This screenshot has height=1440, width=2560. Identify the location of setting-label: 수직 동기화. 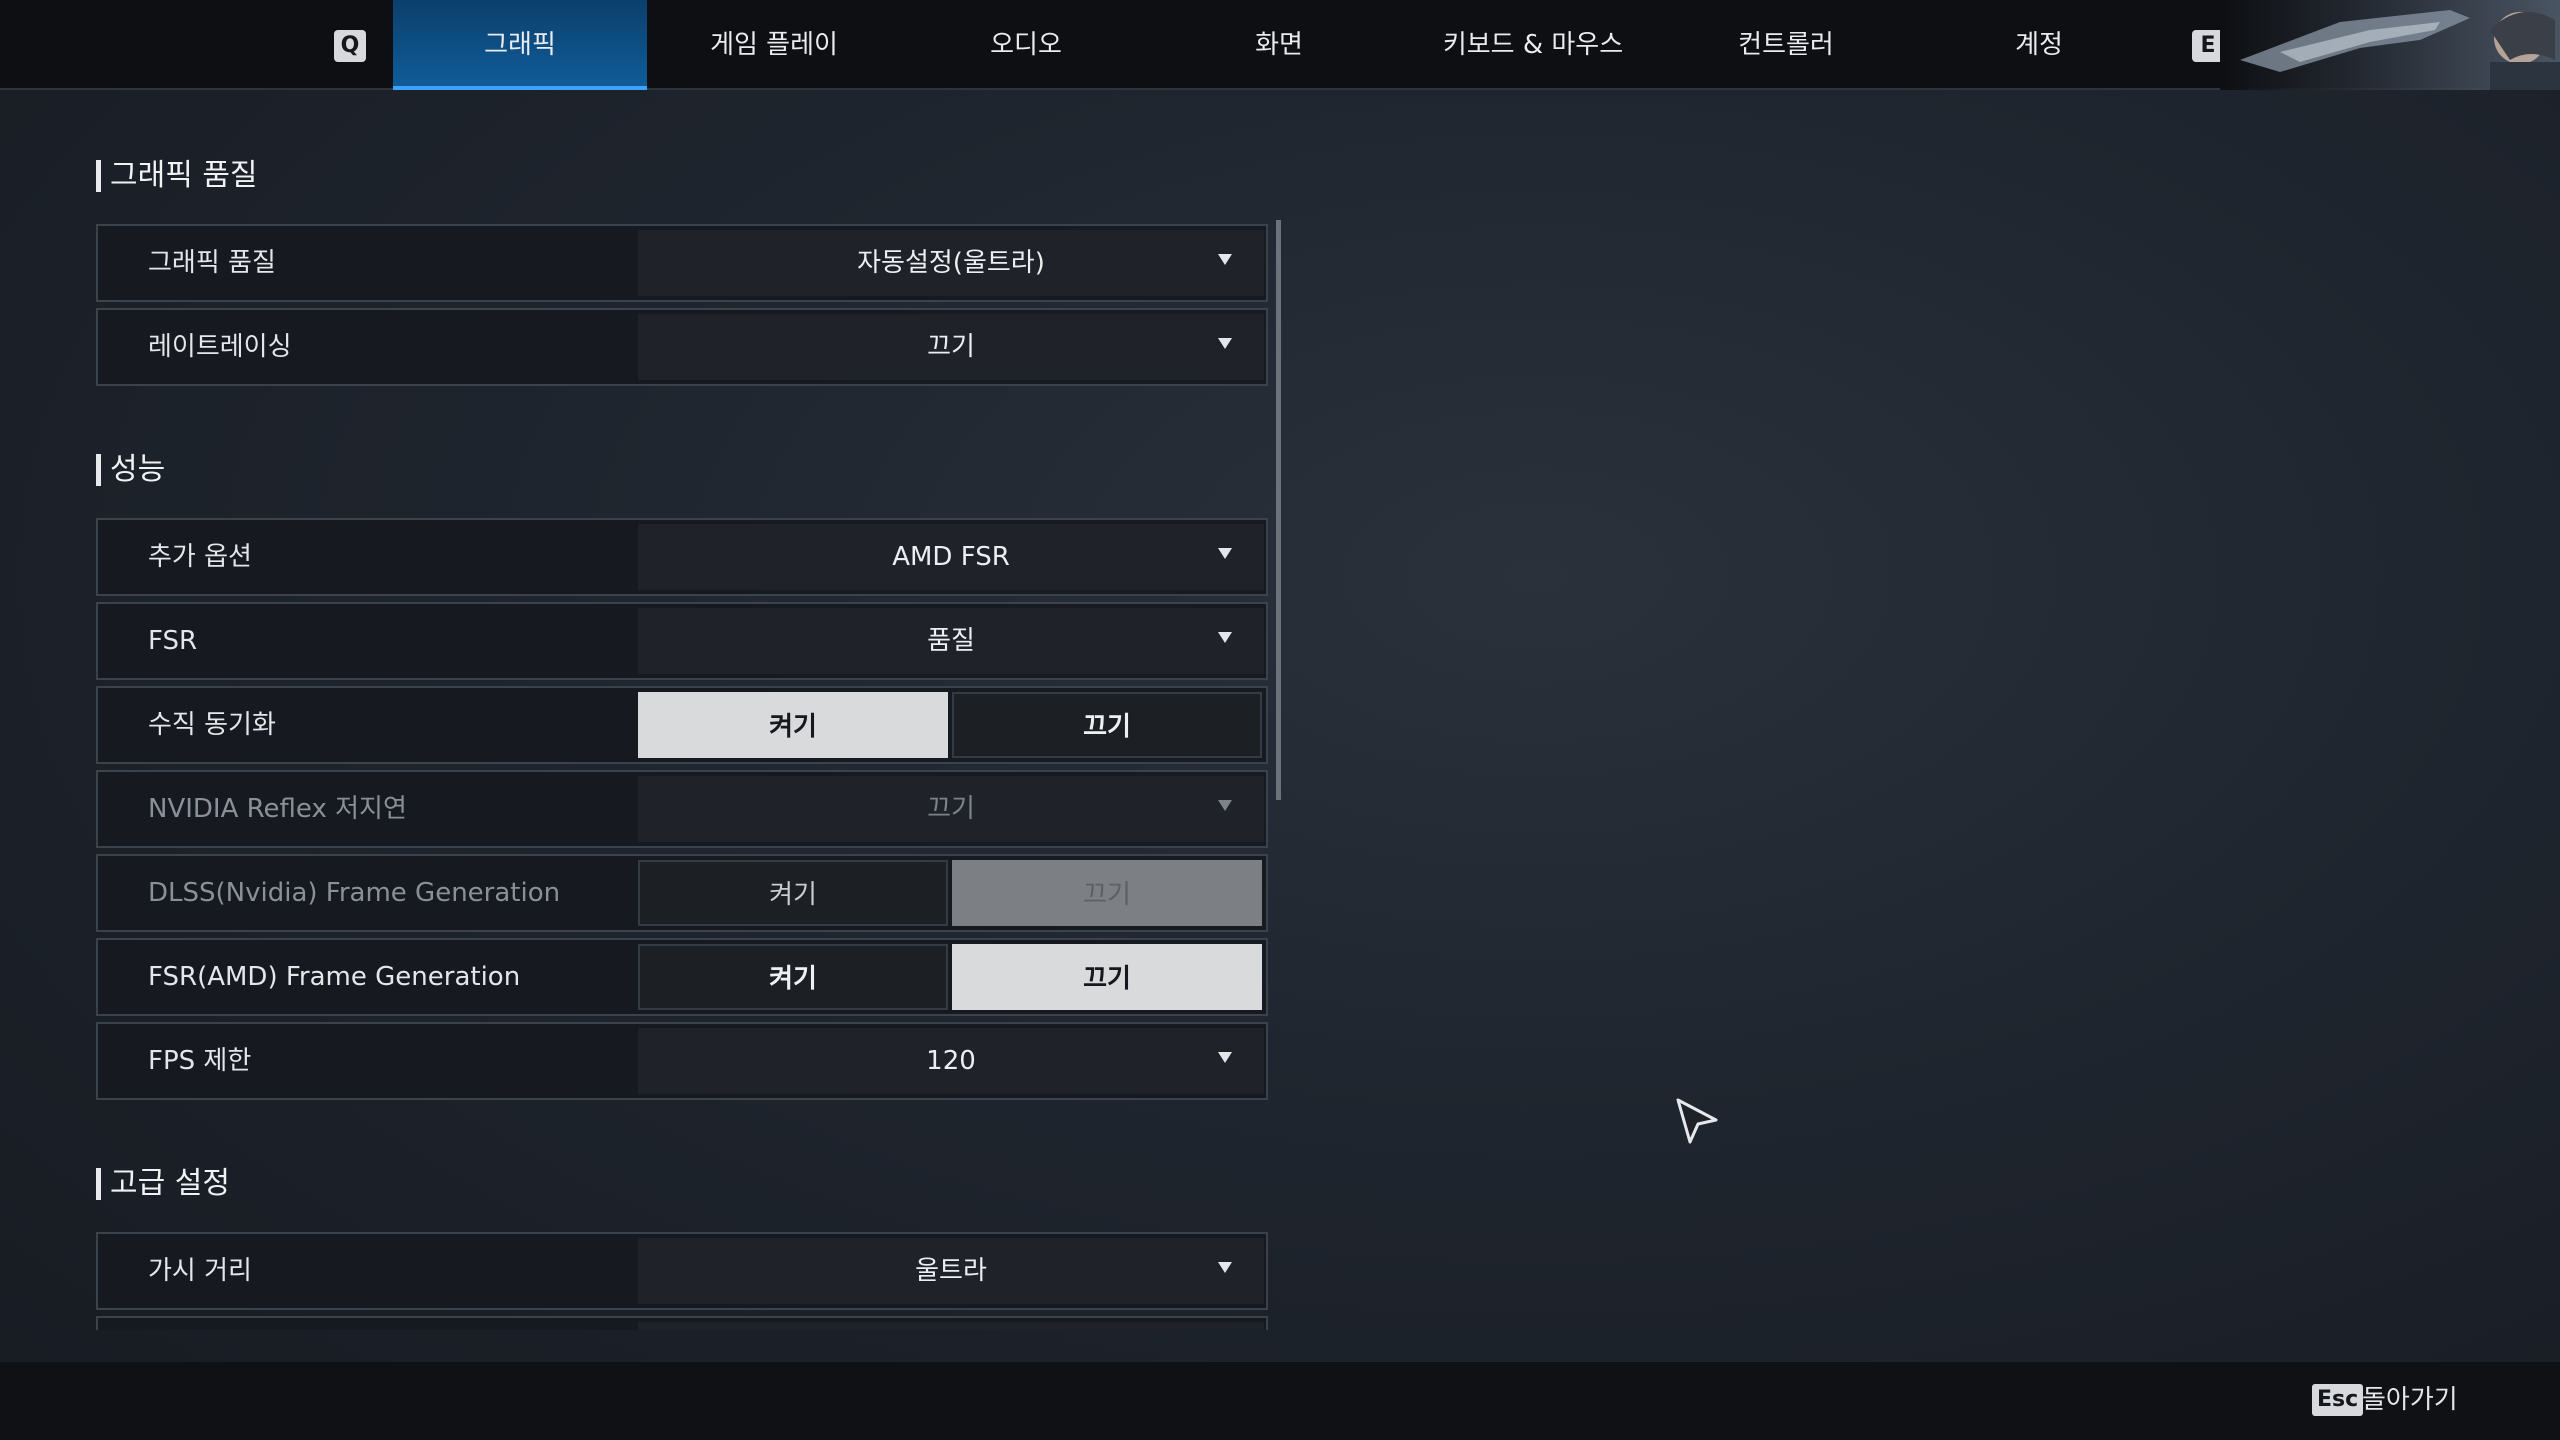
(212, 725).